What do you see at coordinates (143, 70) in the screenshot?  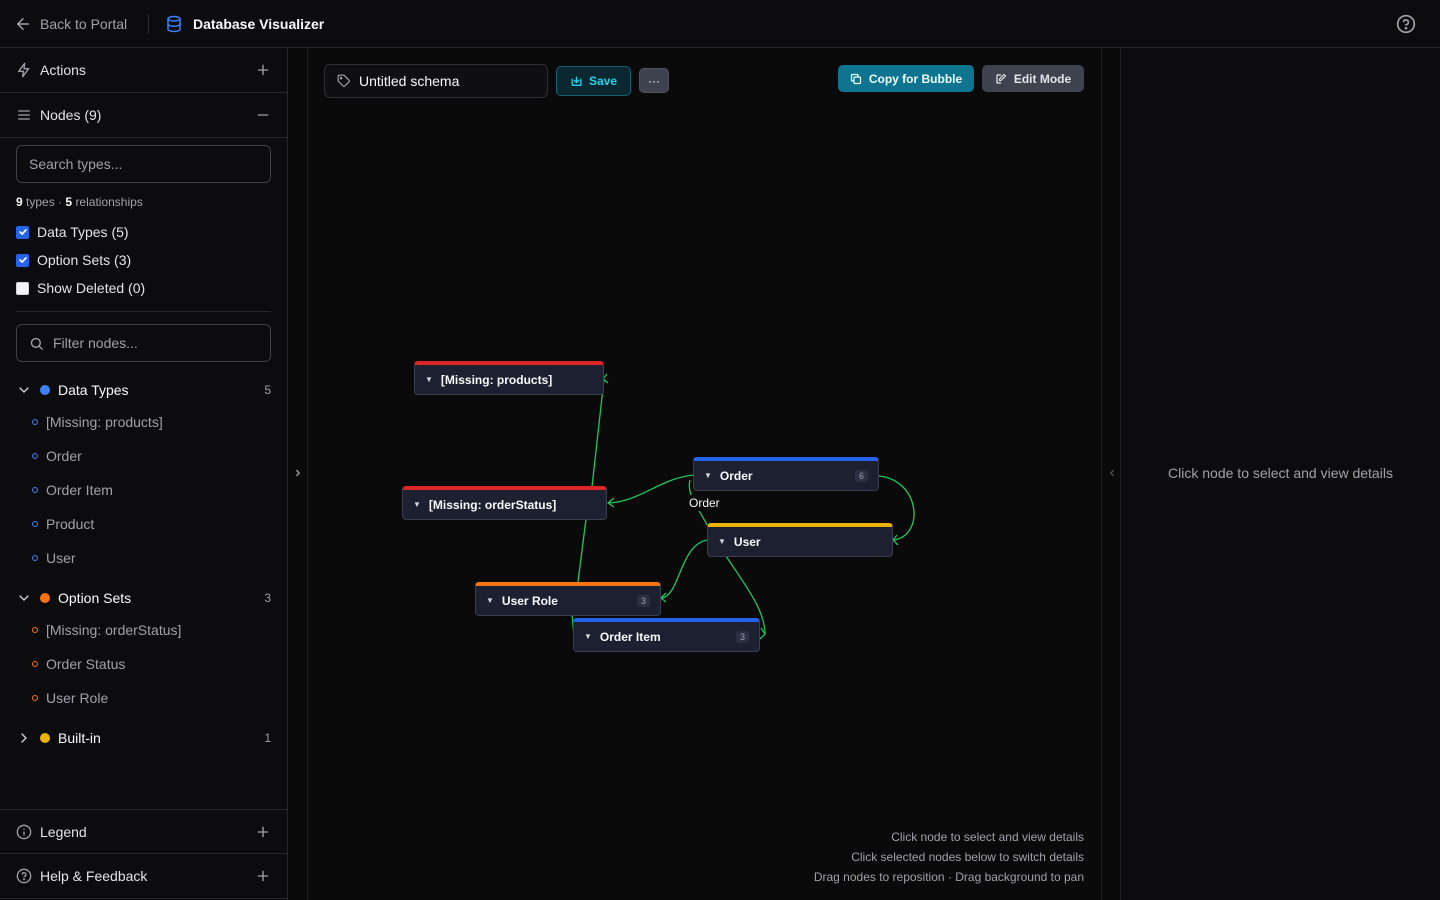 I see `actions-section-header: Actions` at bounding box center [143, 70].